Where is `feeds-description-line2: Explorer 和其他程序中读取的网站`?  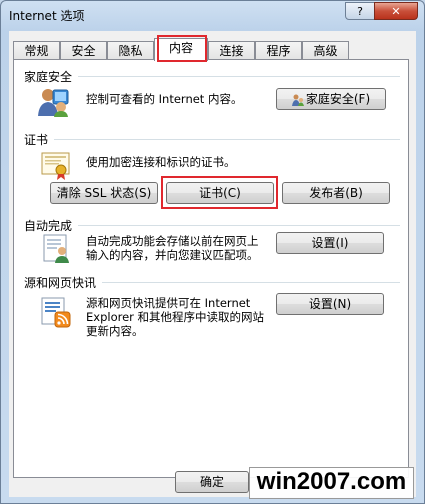 feeds-description-line2: Explorer 和其他程序中读取的网站 is located at coordinates (175, 317).